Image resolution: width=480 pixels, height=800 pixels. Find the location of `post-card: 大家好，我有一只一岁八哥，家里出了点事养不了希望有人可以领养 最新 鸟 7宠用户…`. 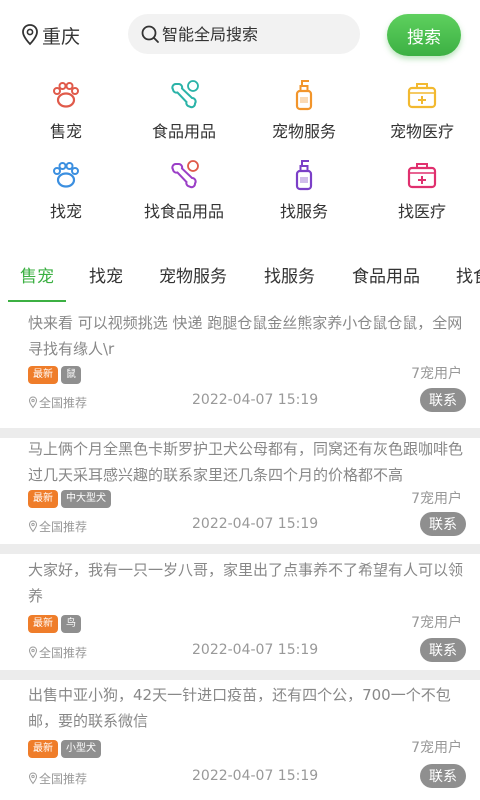

post-card: 大家好，我有一只一岁八哥，家里出了点事养不了希望有人可以领养 最新 鸟 7宠用户… is located at coordinates (240, 612).